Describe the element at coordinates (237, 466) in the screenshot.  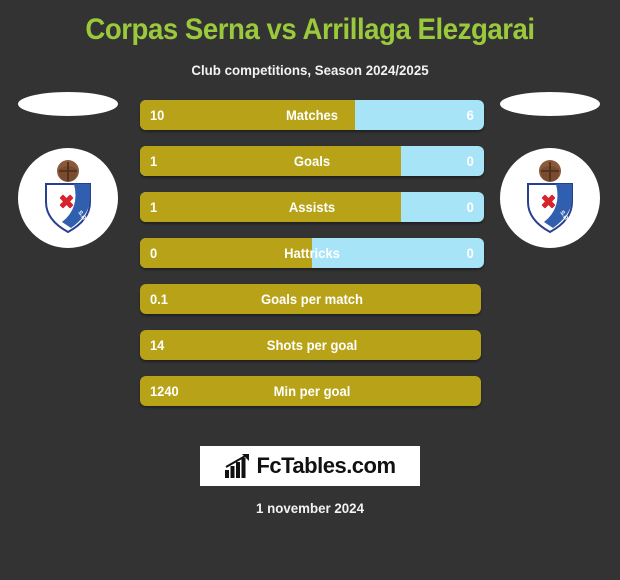
I see `bar-chart-icon` at that location.